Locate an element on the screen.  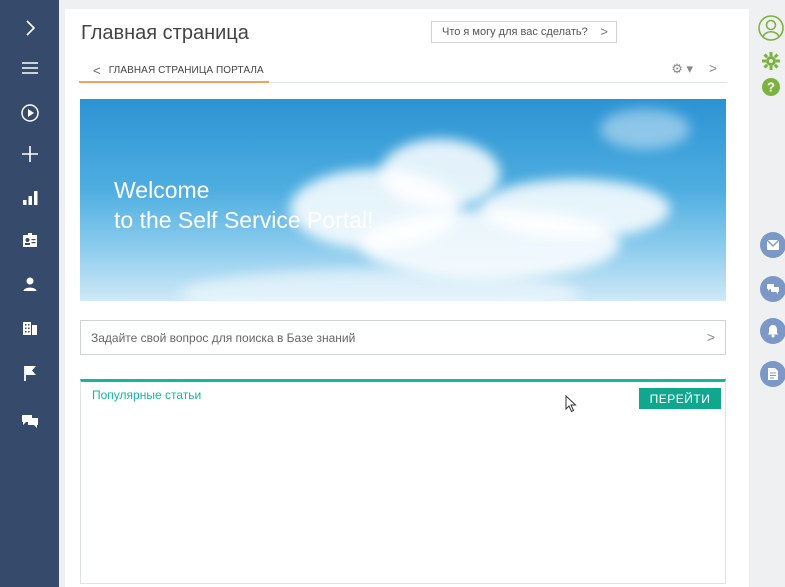
chevron-right-icon is located at coordinates (29, 28).